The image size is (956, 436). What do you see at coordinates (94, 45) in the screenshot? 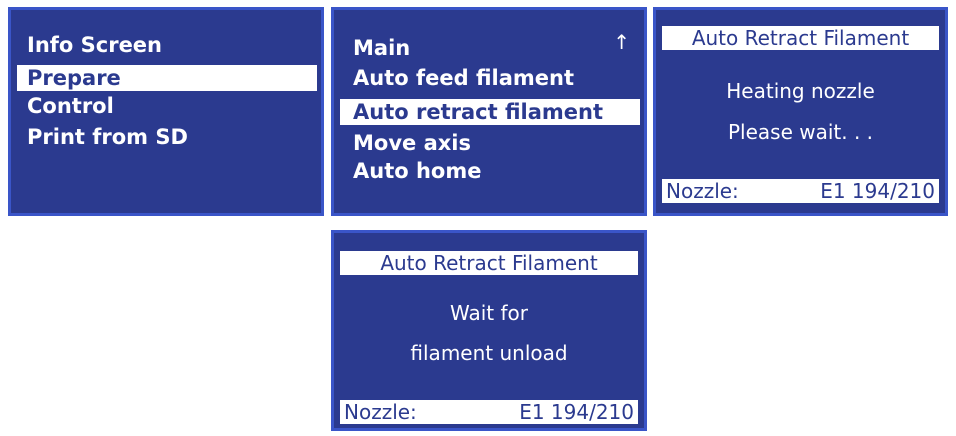
I see `menu-item-info-screen: Info Screen` at bounding box center [94, 45].